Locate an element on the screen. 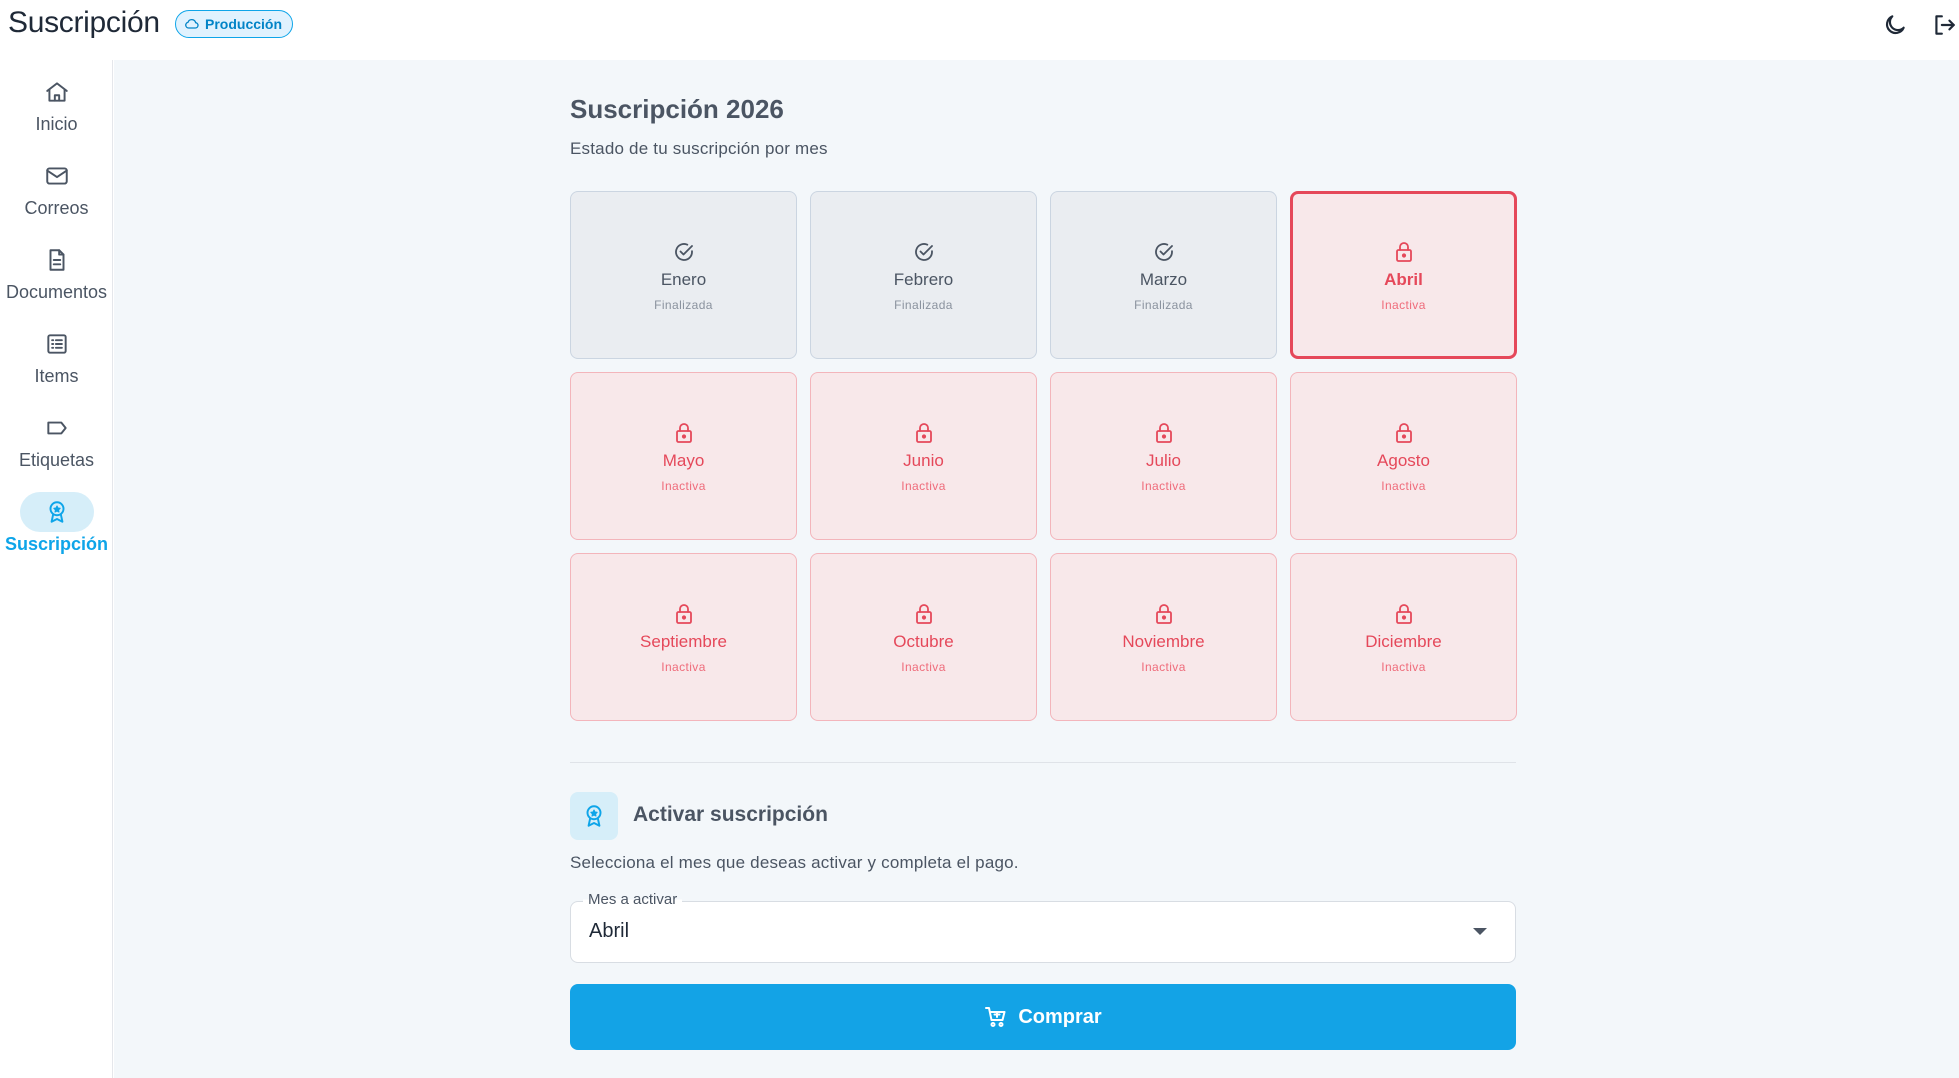 The width and height of the screenshot is (1959, 1078). month-card-mayo: Mayo Inactiva is located at coordinates (683, 456).